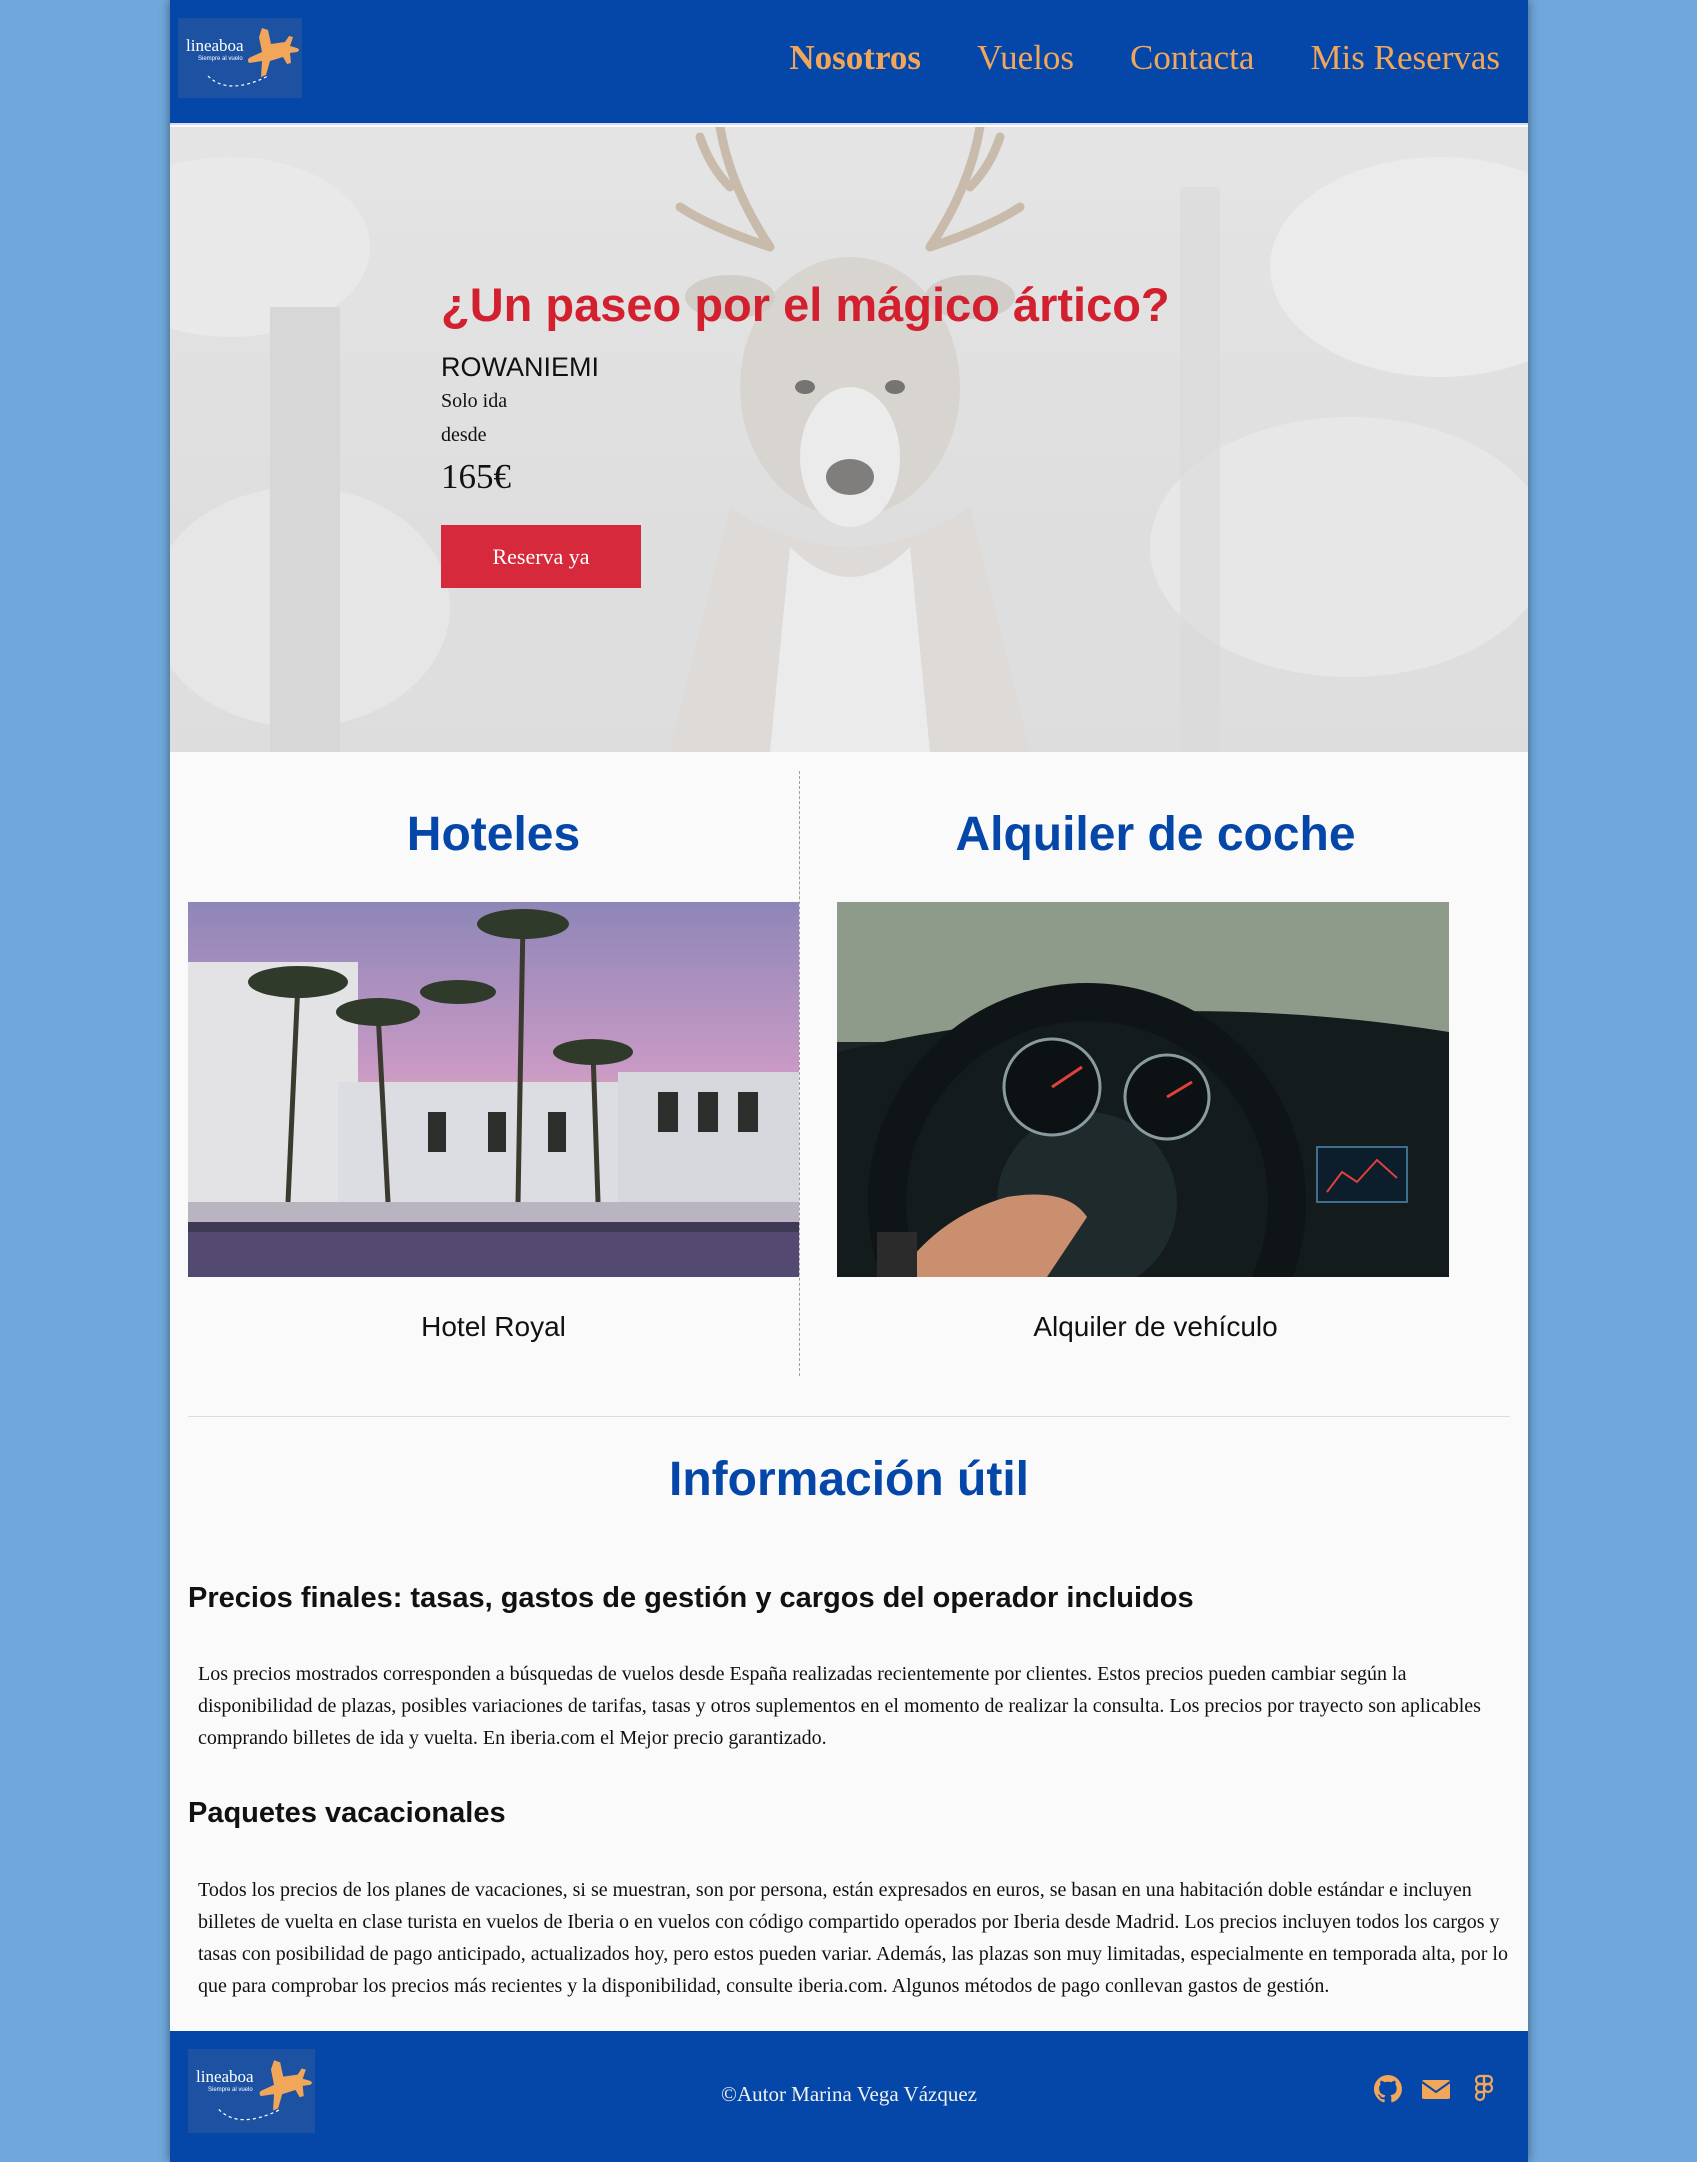  I want to click on main-nav: Nosotros Vuelos Contacta Mis Reservas, so click(1144, 58).